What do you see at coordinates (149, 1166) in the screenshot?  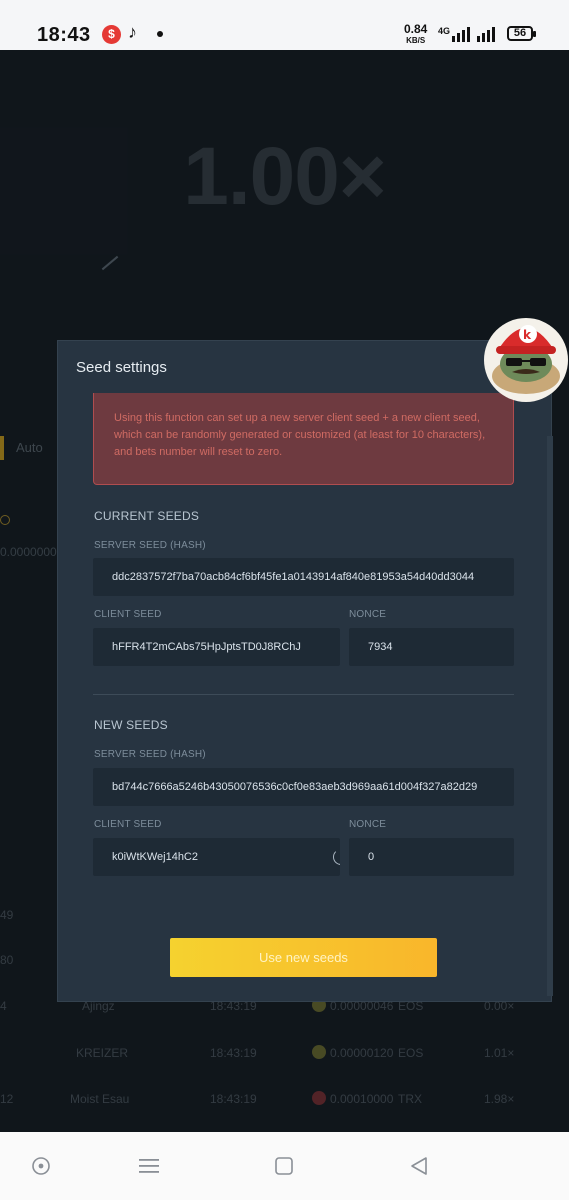 I see `menu-icon` at bounding box center [149, 1166].